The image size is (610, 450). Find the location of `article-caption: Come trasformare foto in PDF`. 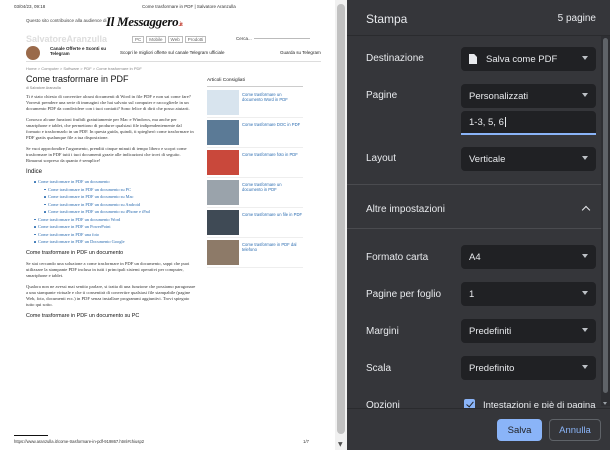

article-caption: Come trasformare foto in PDF is located at coordinates (270, 154).